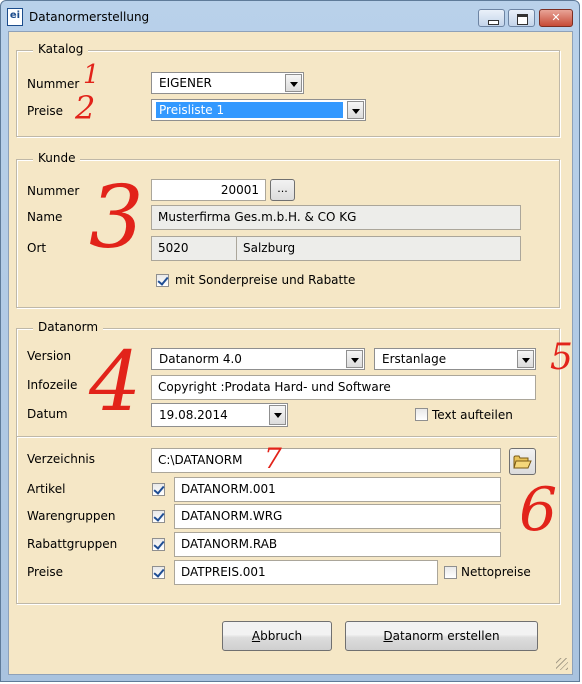 Image resolution: width=582 pixels, height=684 pixels. What do you see at coordinates (414, 359) in the screenshot?
I see `art-value: Erstanlage` at bounding box center [414, 359].